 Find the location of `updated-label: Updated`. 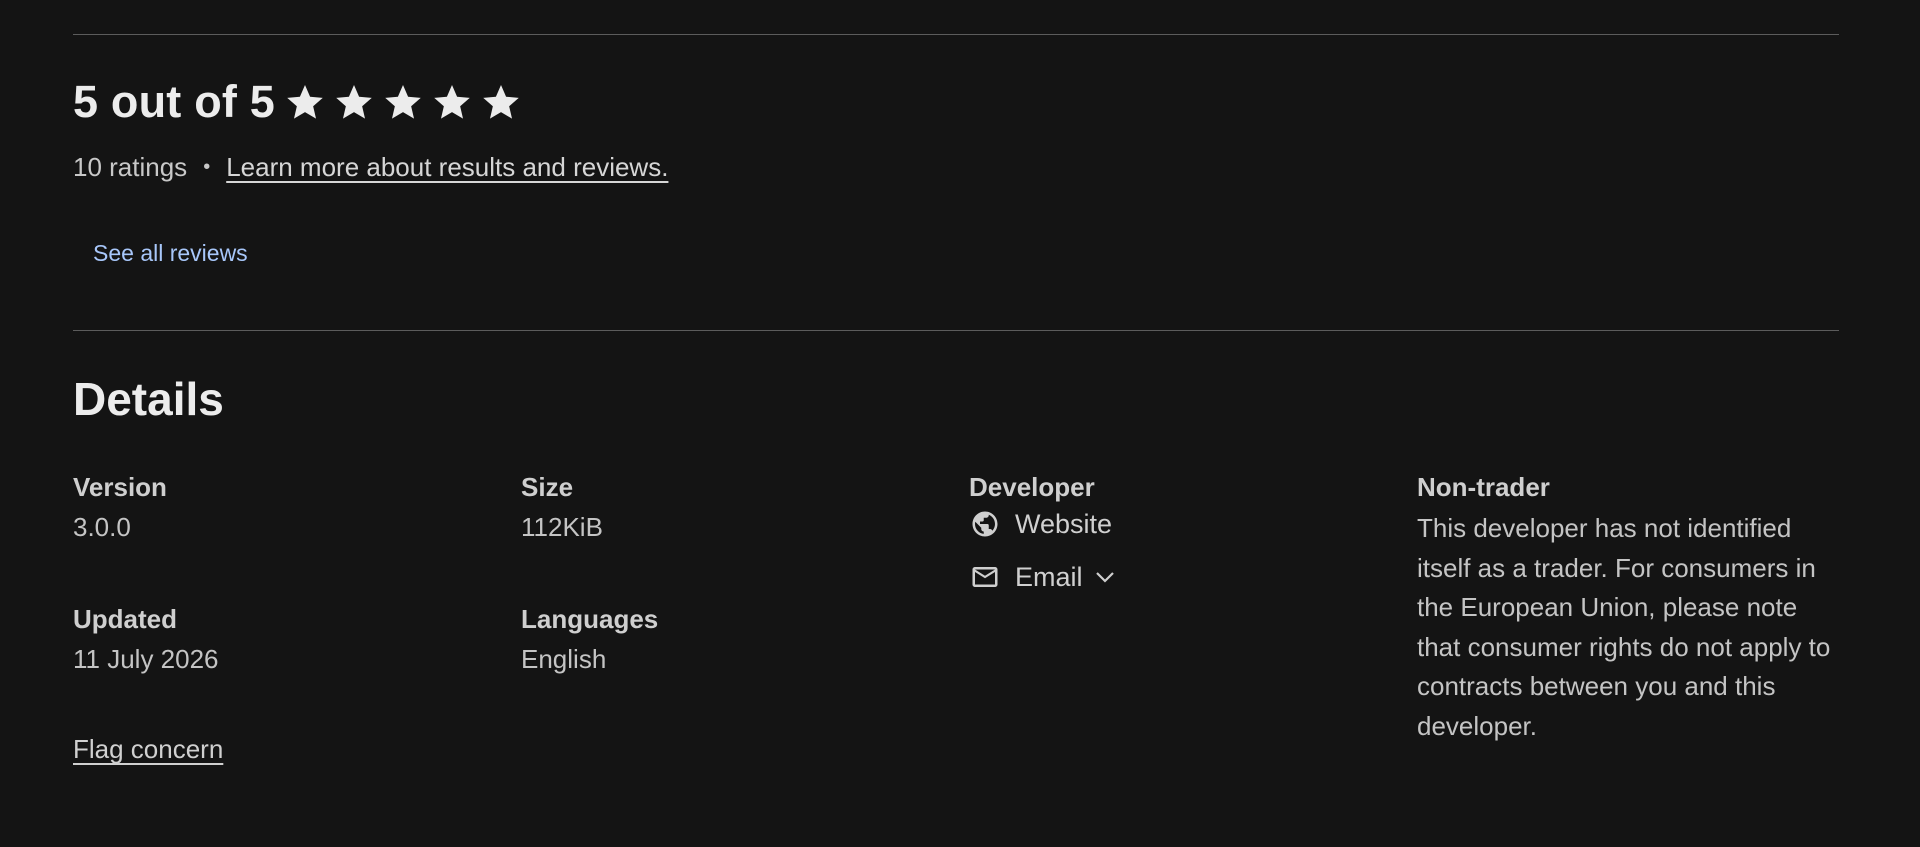

updated-label: Updated is located at coordinates (125, 619).